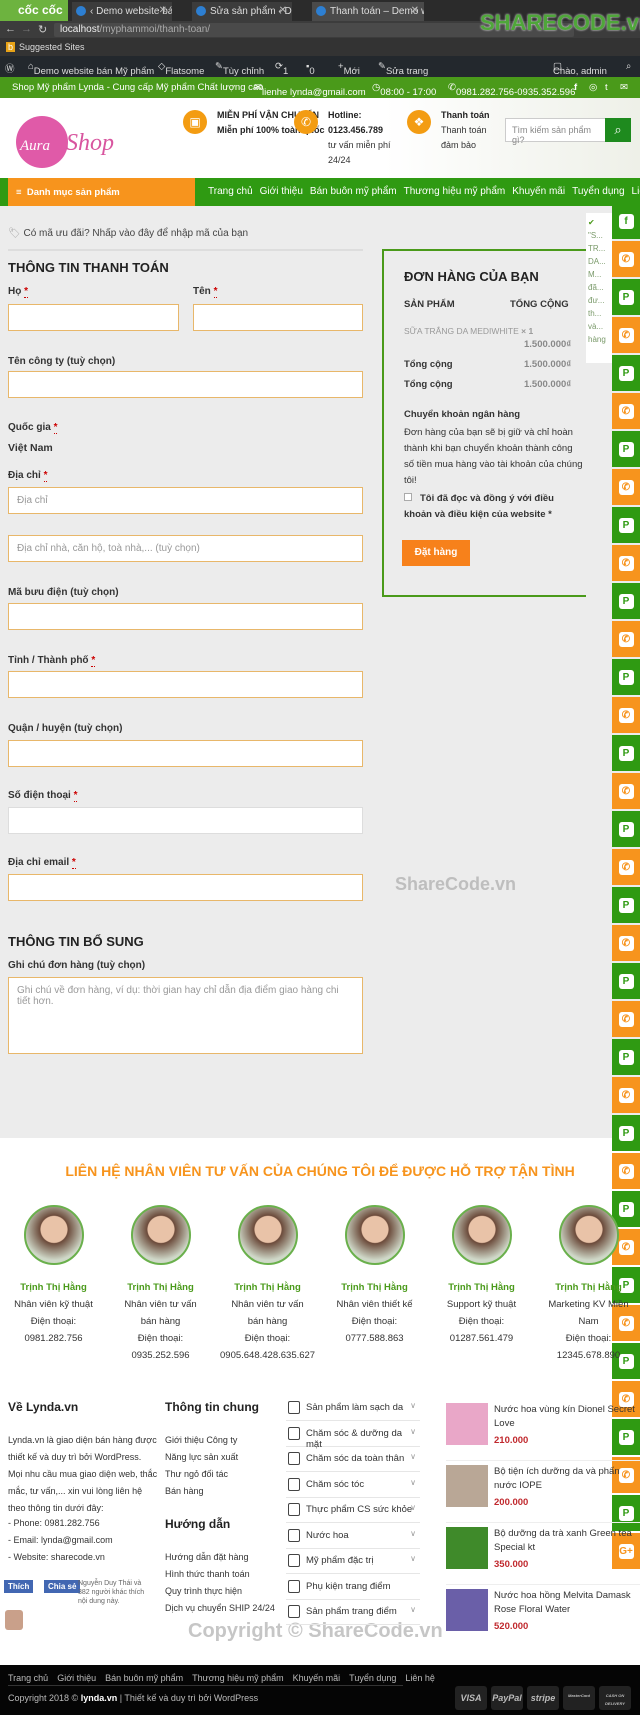  I want to click on instagram-icon: ◎, so click(593, 87).